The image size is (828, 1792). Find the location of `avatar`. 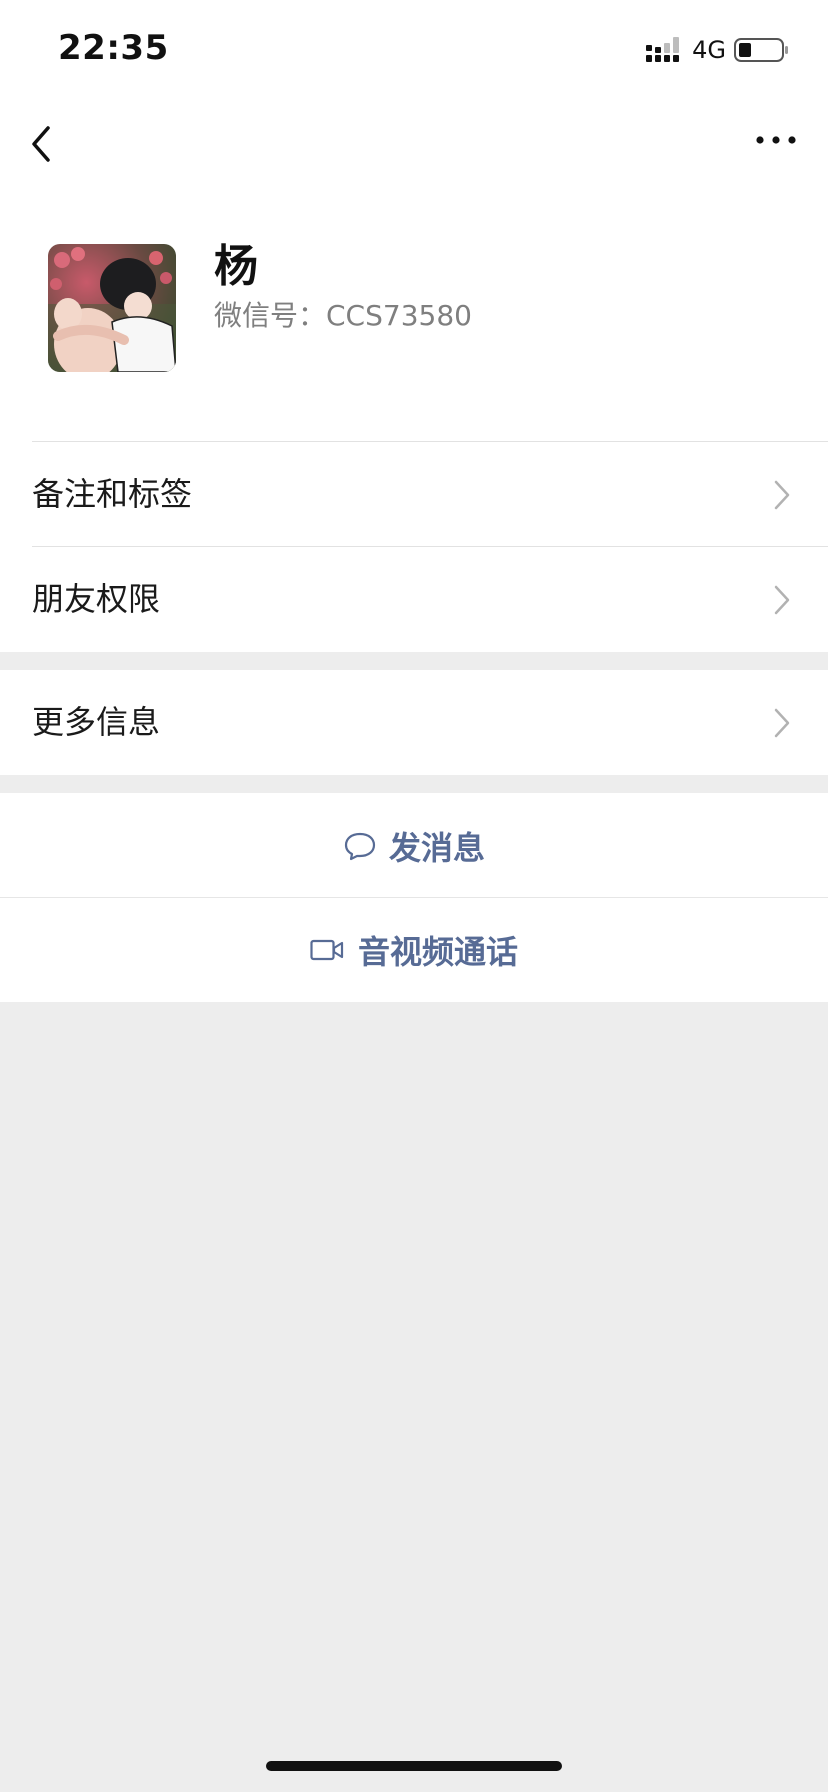

avatar is located at coordinates (112, 308).